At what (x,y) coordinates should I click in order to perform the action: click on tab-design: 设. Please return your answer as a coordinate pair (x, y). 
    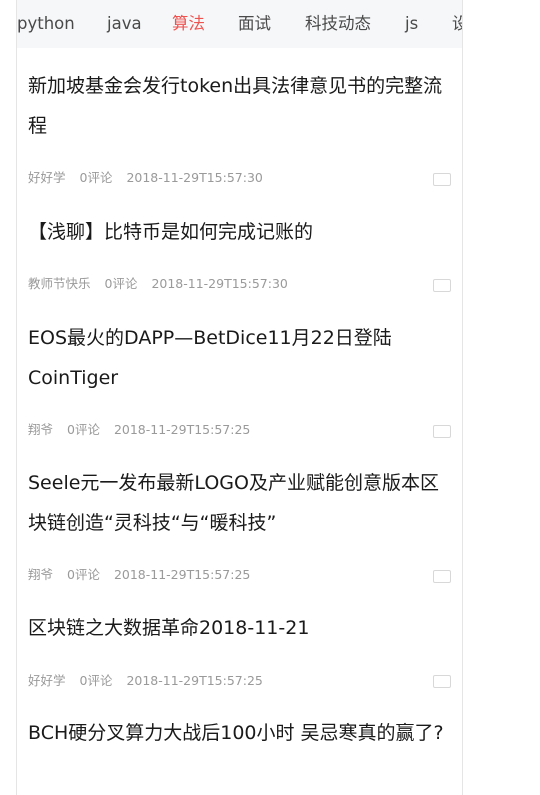
    Looking at the image, I should click on (457, 24).